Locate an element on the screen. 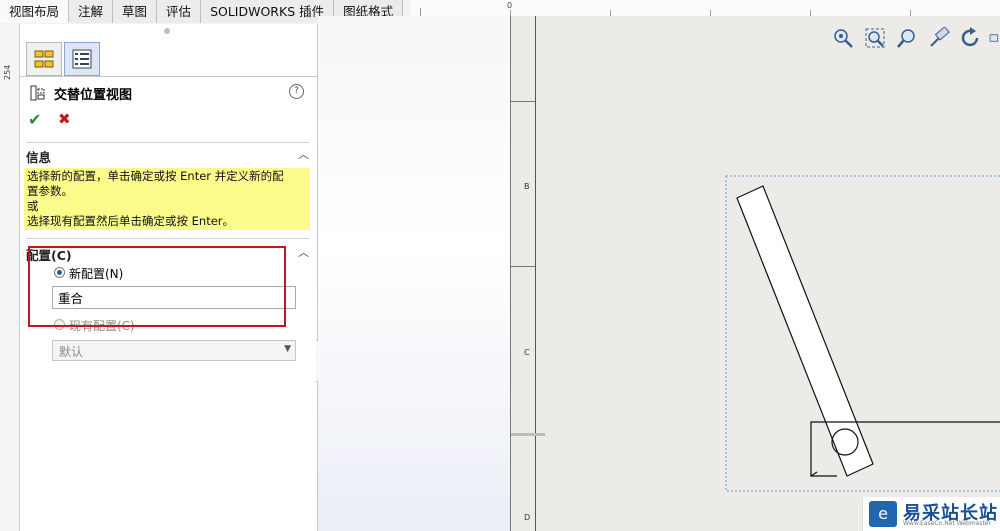  existing-config-radio is located at coordinates (59, 324).